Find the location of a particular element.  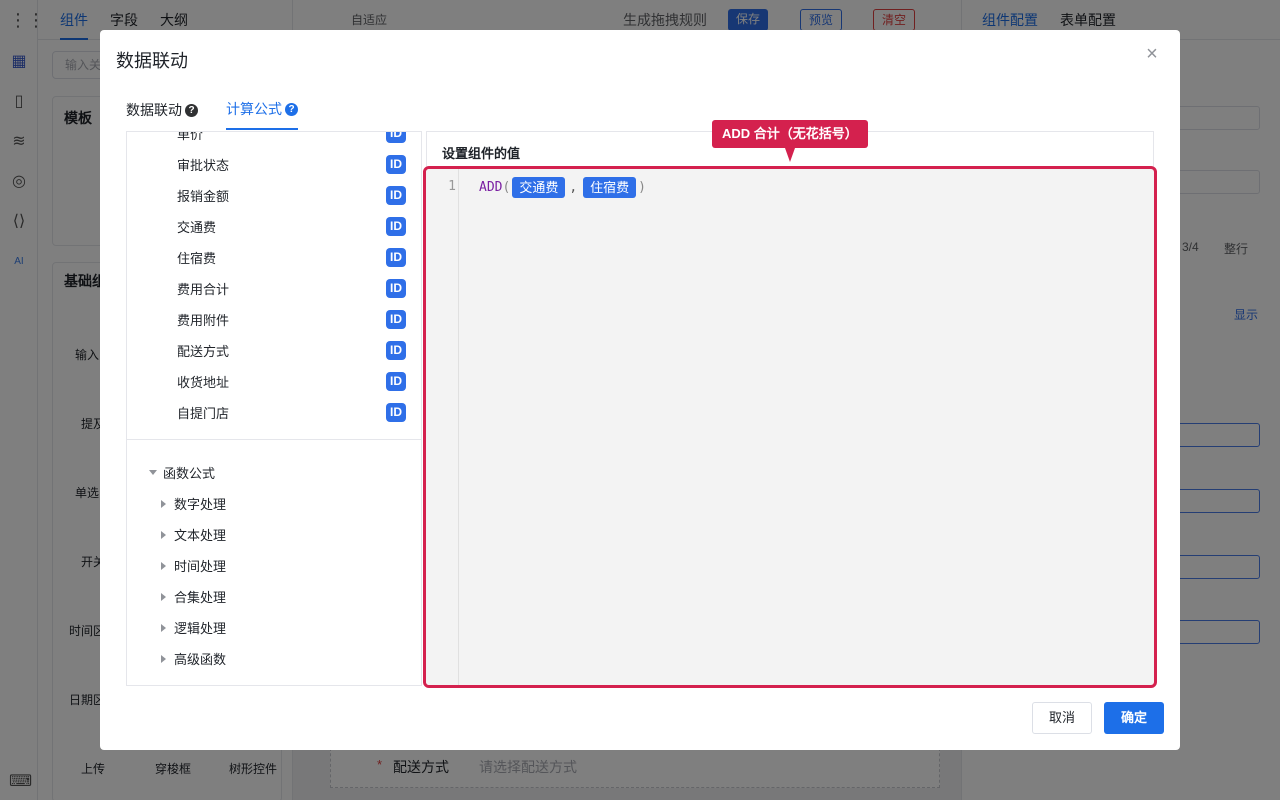

function-category: 数字处理 is located at coordinates (193, 503).